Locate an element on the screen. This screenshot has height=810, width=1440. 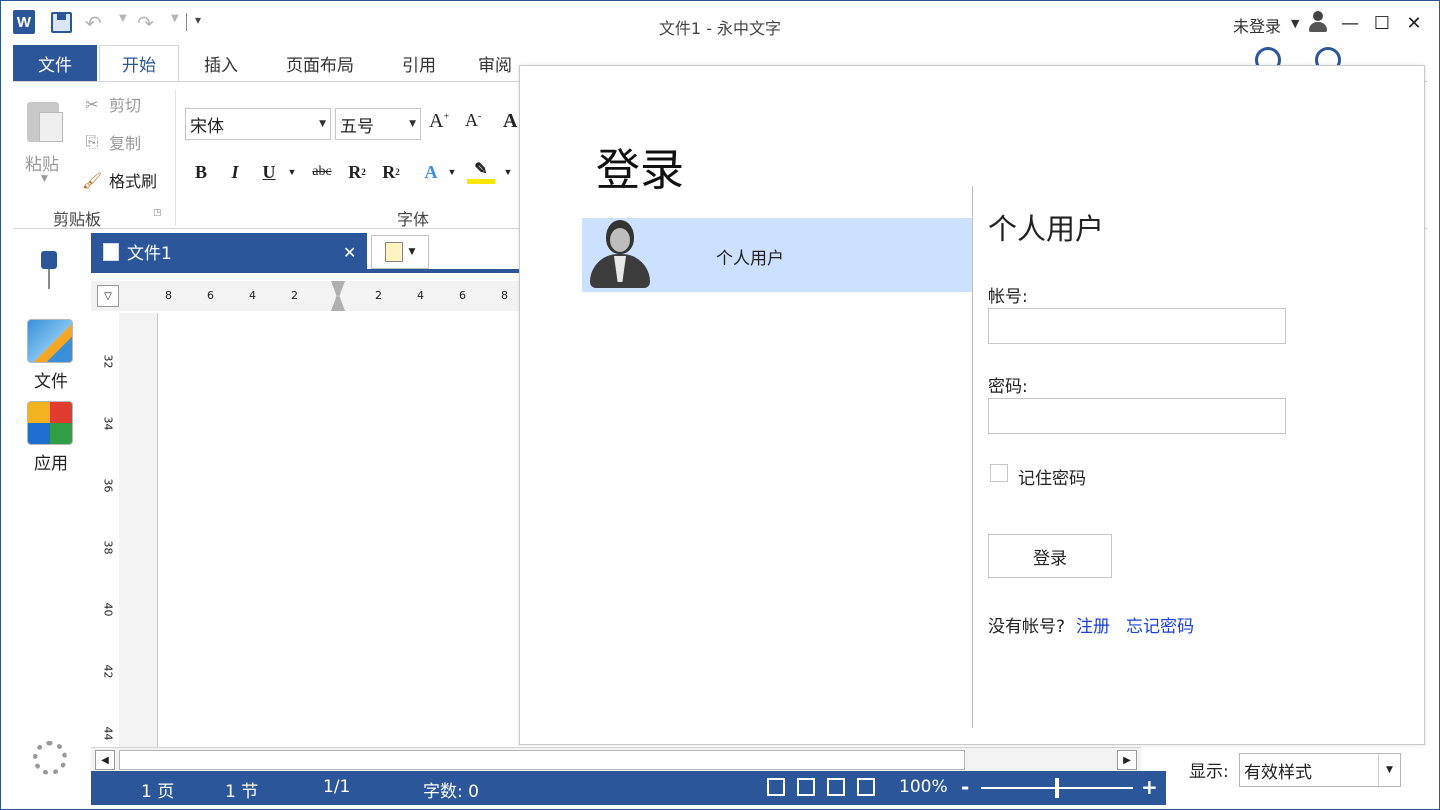
tab-review: 审阅 is located at coordinates (495, 63).